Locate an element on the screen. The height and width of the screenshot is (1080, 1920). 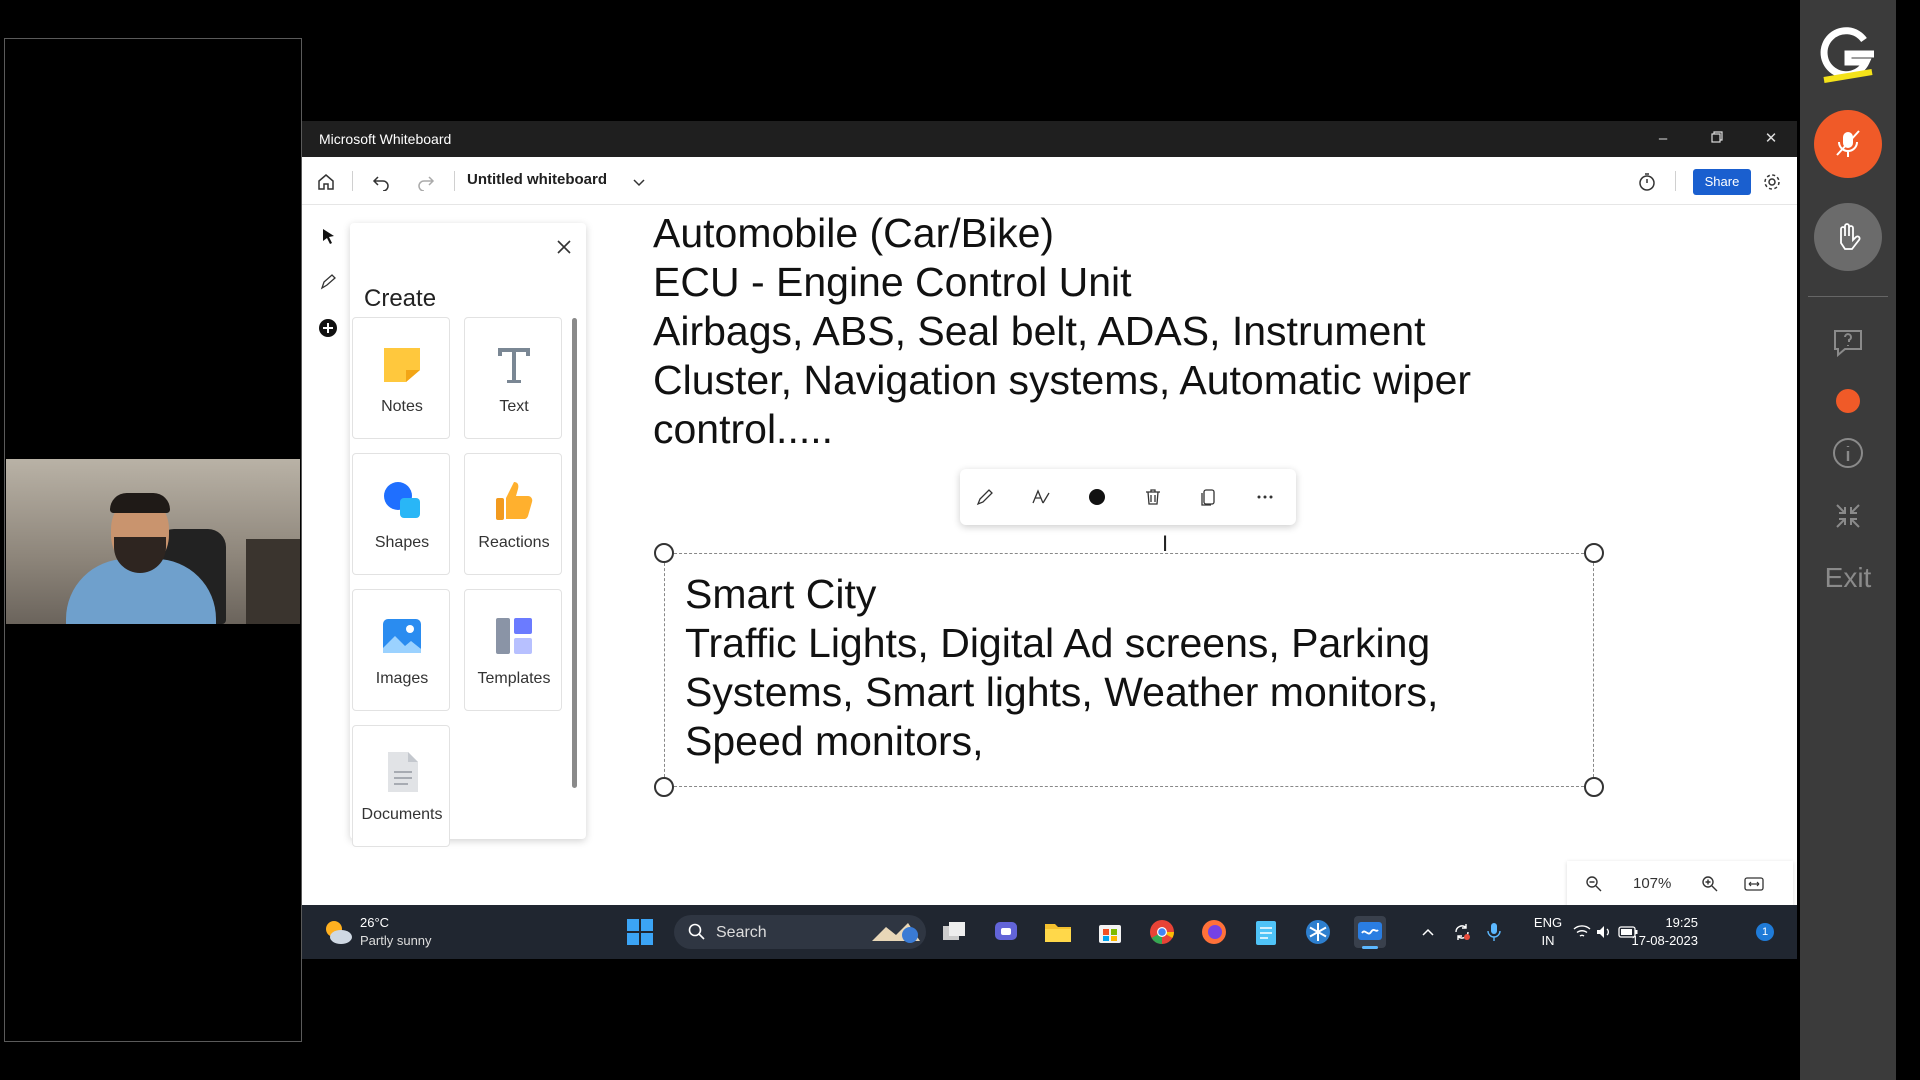
language-indicator: ENG IN is located at coordinates (1548, 932).